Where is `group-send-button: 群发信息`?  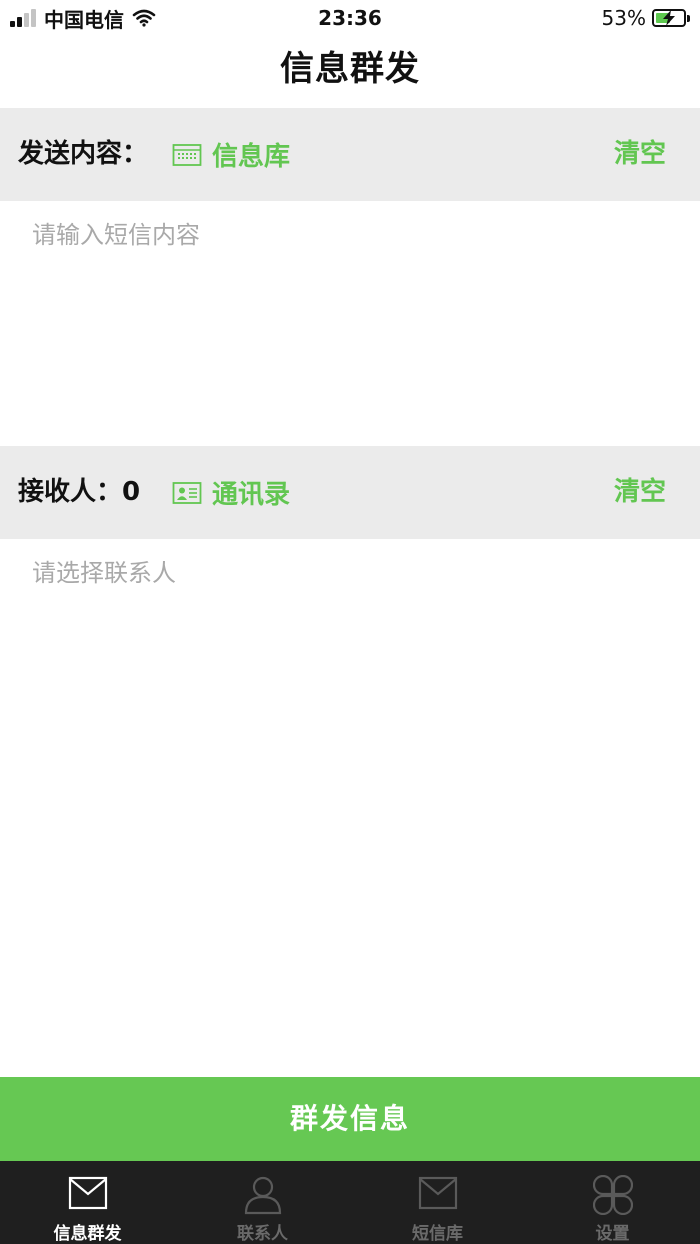
group-send-button: 群发信息 is located at coordinates (350, 1119).